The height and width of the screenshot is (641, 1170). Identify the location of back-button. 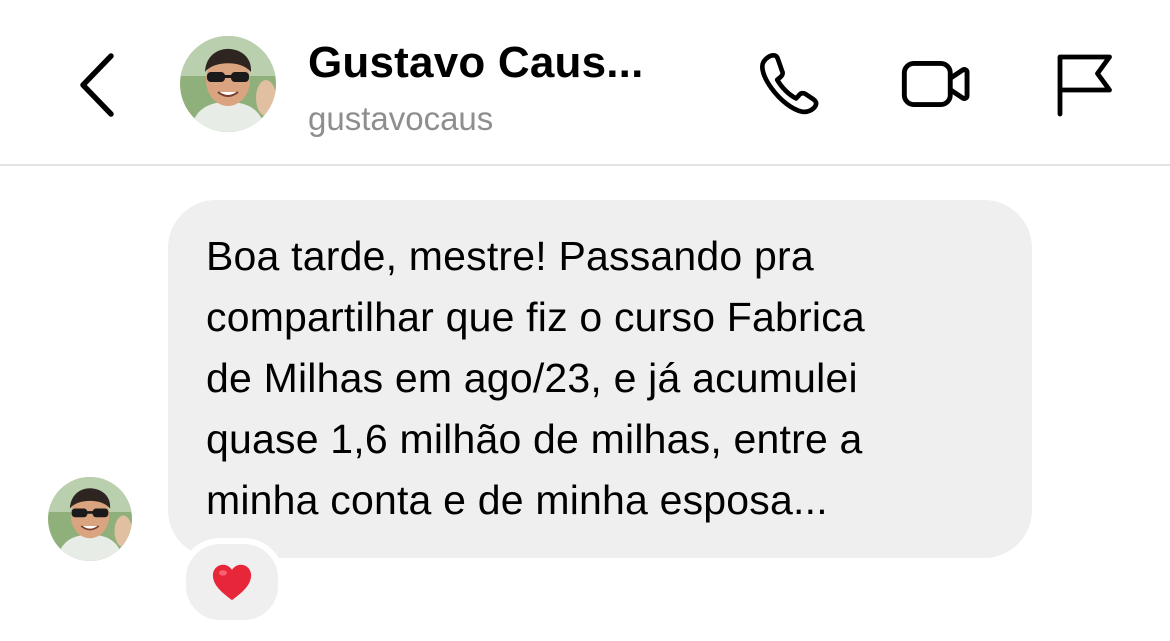
(97, 85).